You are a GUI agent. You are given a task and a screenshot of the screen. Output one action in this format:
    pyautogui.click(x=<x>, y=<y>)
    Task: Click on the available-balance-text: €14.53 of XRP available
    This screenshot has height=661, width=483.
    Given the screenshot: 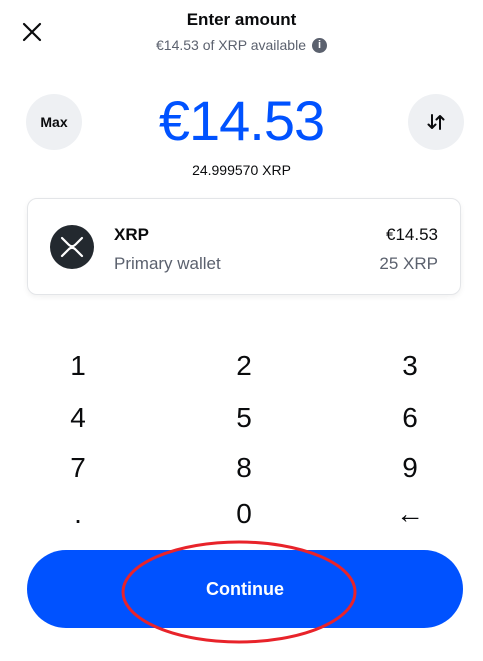 What is the action you would take?
    pyautogui.click(x=231, y=45)
    